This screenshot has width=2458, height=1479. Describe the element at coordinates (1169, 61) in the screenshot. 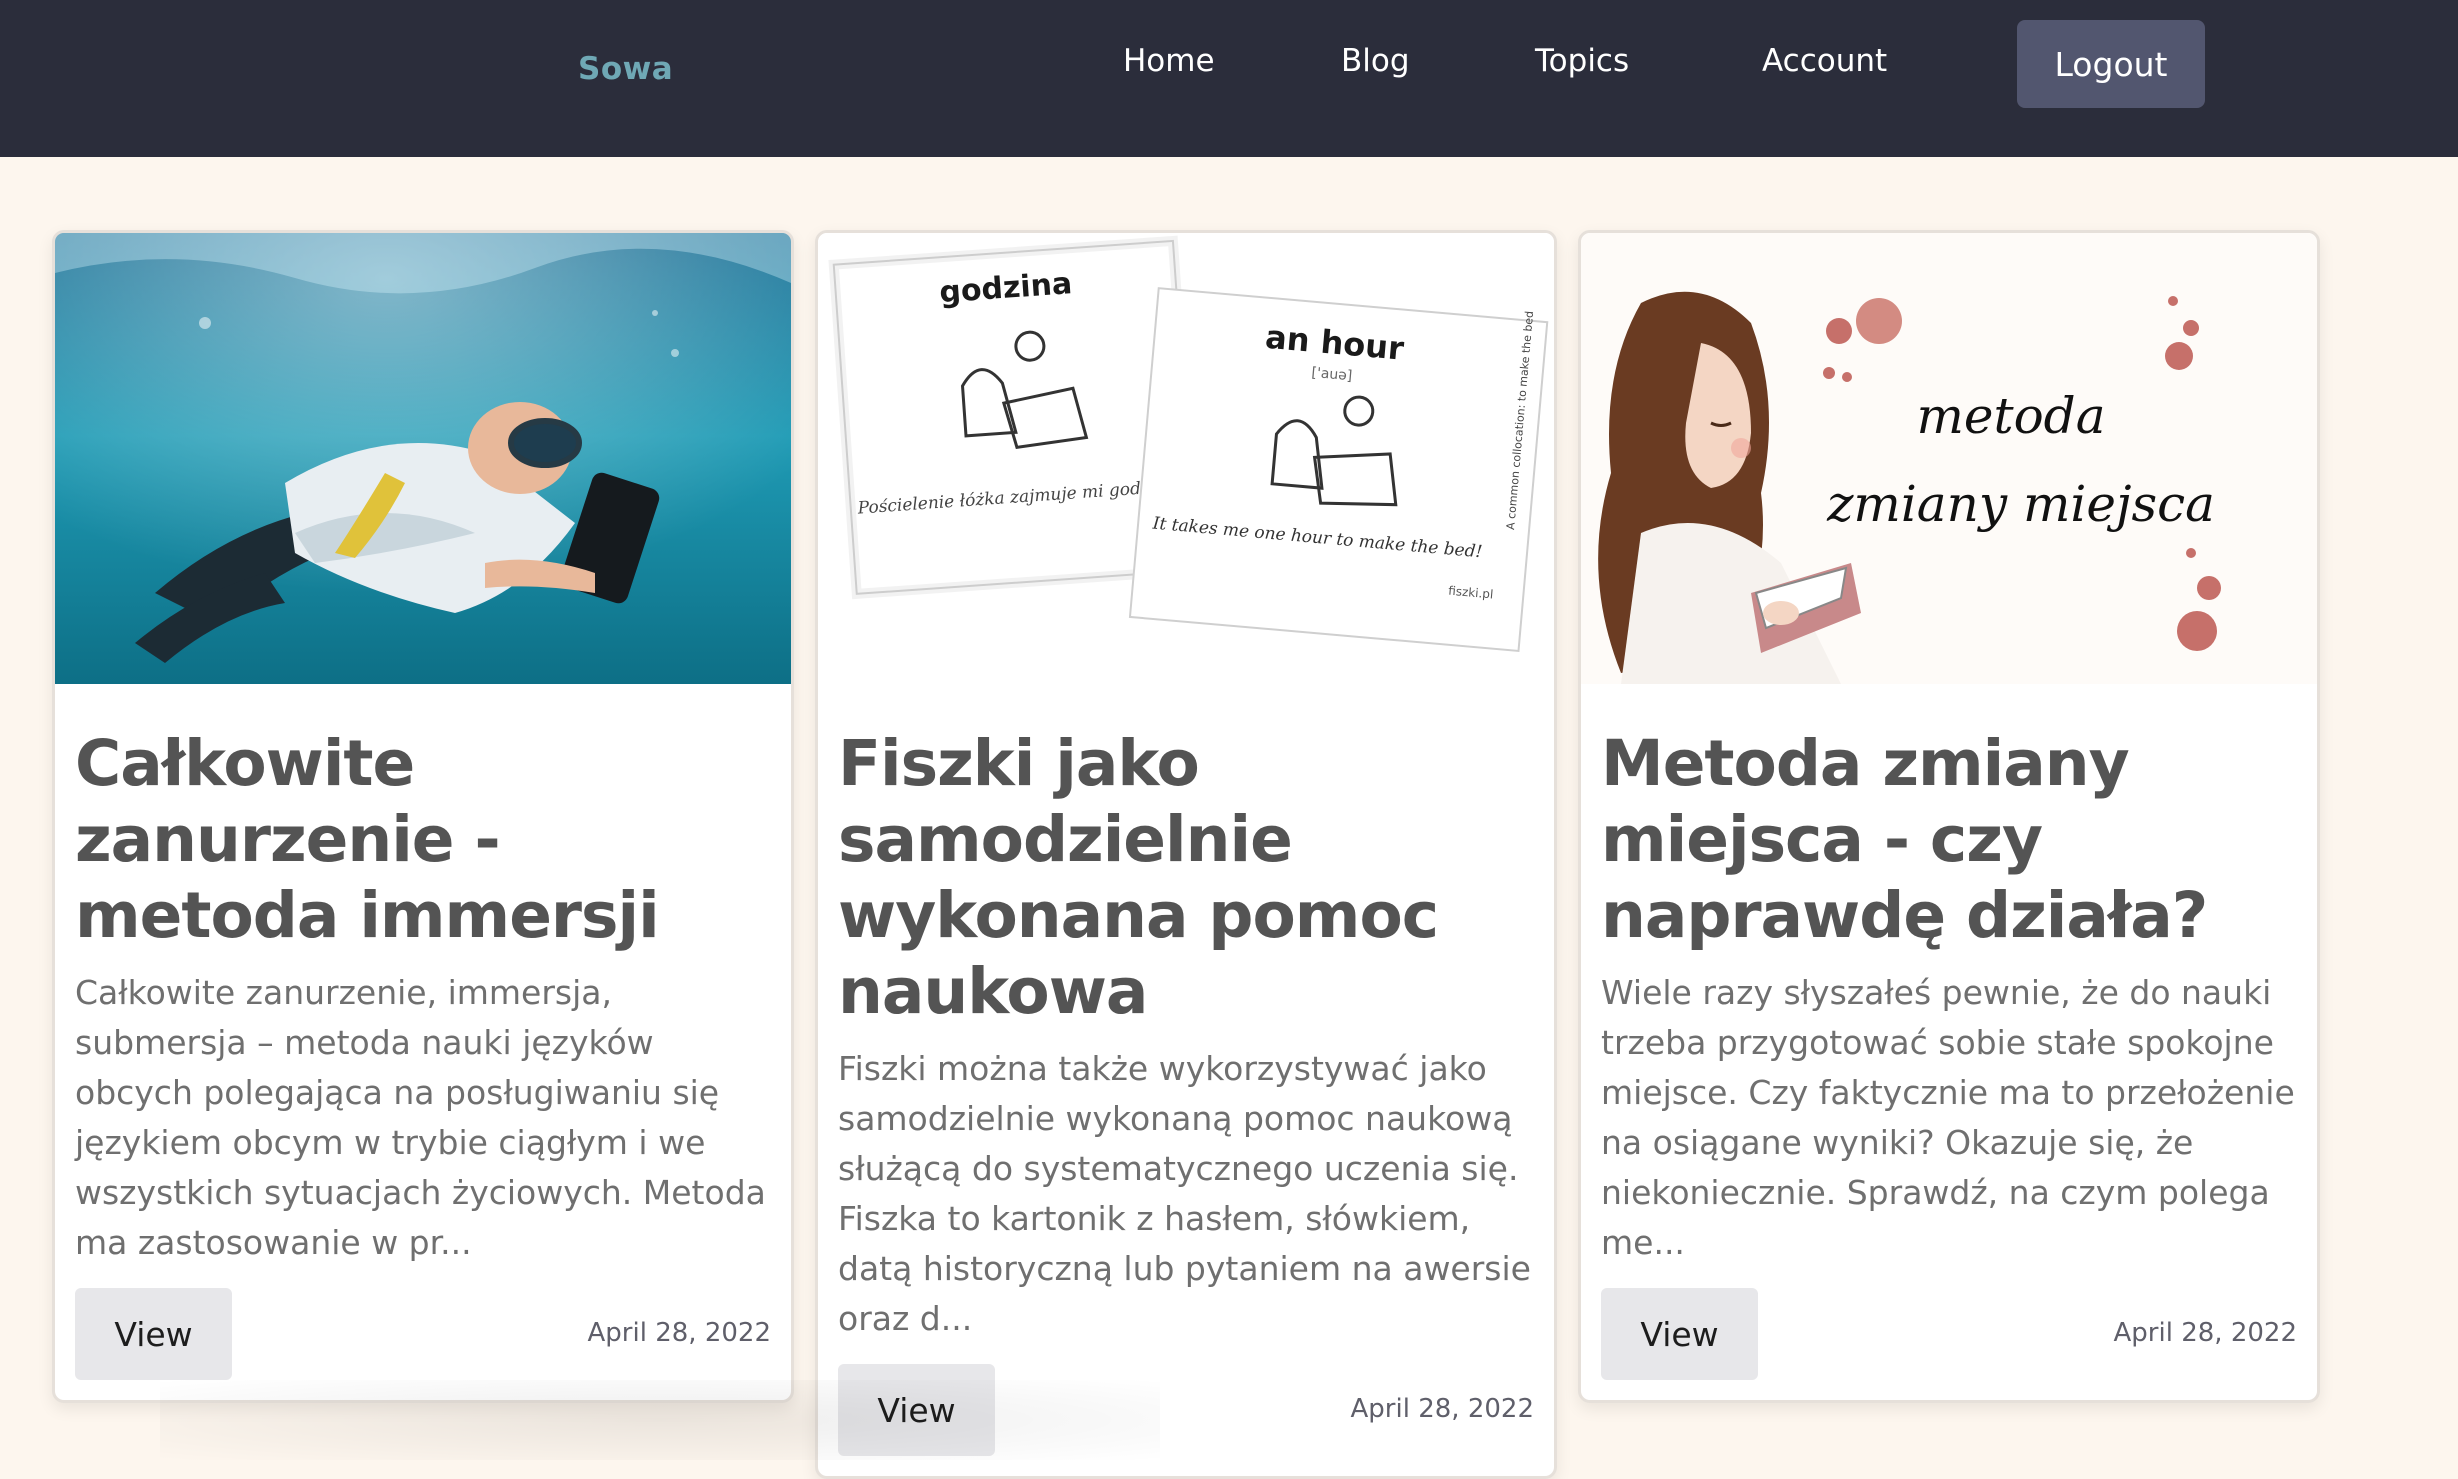

I see `nav-home: Home` at that location.